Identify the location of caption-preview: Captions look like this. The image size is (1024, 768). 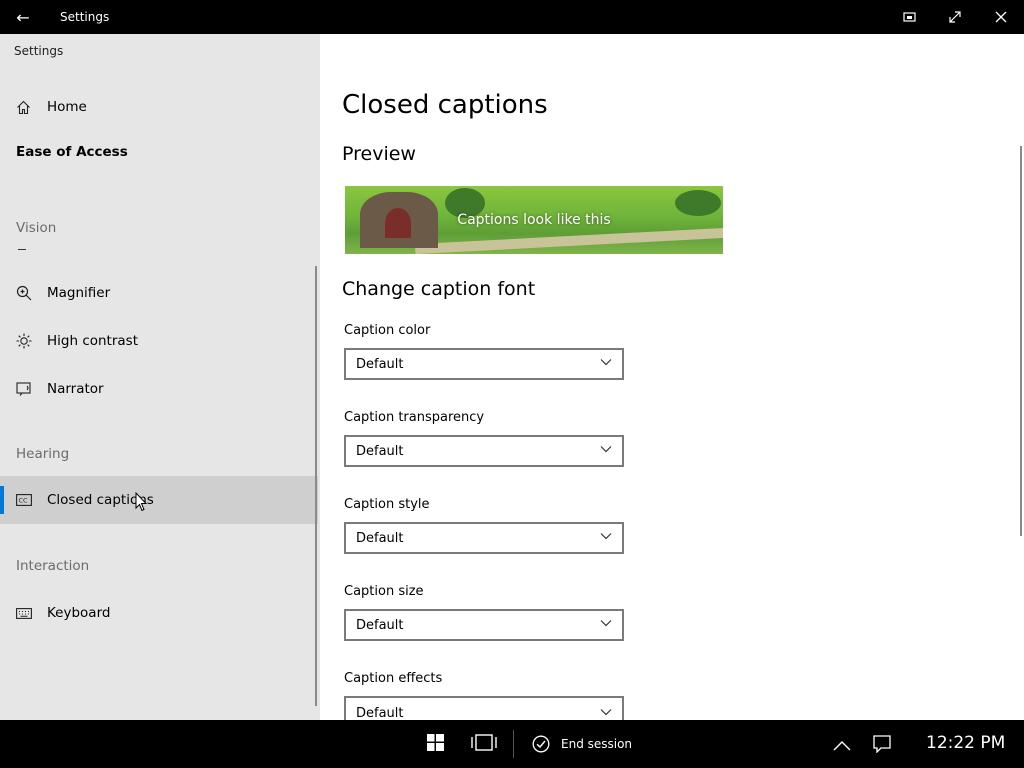
(534, 220).